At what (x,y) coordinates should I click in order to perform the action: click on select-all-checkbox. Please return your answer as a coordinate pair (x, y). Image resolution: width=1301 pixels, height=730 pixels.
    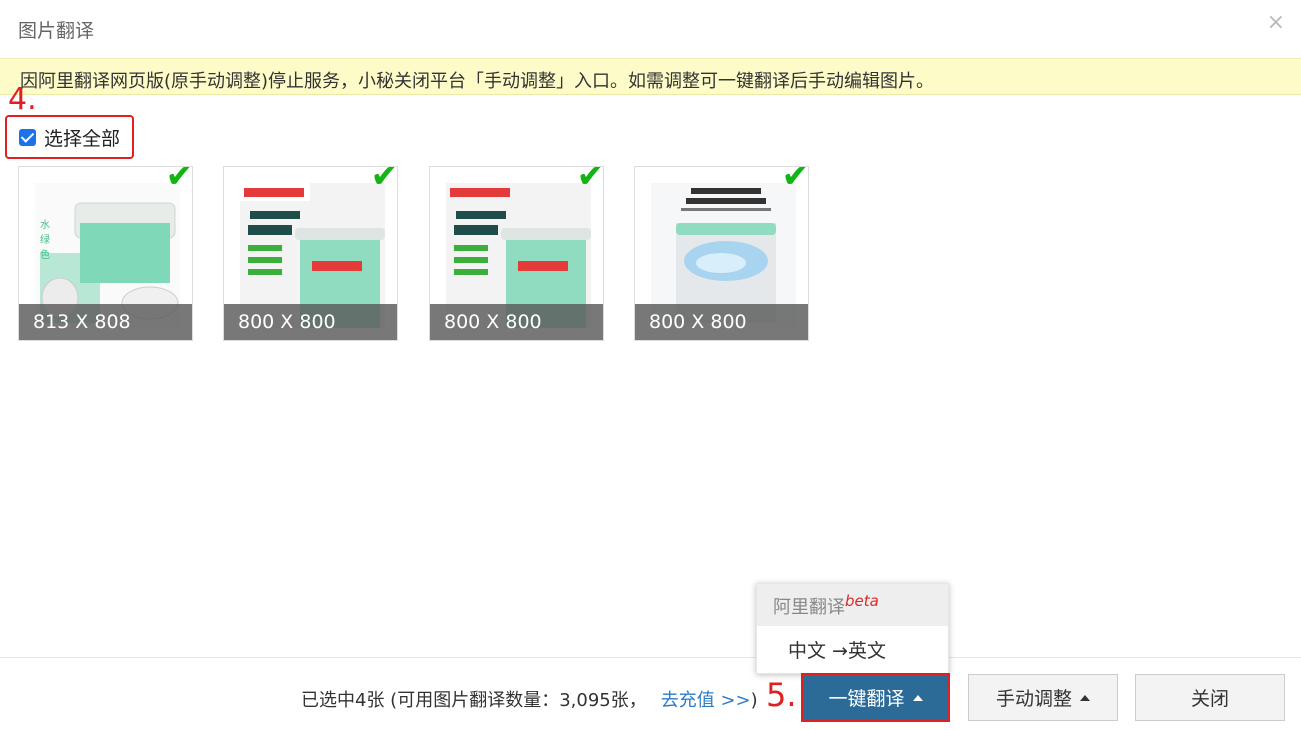
    Looking at the image, I should click on (27, 137).